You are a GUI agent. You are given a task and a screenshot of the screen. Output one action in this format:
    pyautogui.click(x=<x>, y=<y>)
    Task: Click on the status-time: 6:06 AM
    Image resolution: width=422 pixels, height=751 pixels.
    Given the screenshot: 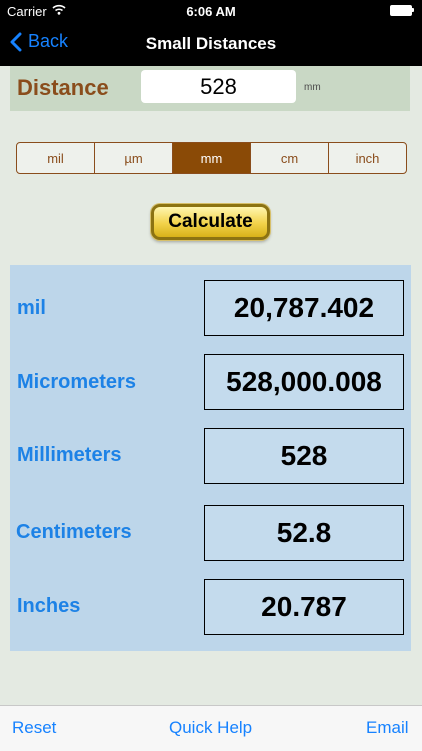 What is the action you would take?
    pyautogui.click(x=211, y=11)
    